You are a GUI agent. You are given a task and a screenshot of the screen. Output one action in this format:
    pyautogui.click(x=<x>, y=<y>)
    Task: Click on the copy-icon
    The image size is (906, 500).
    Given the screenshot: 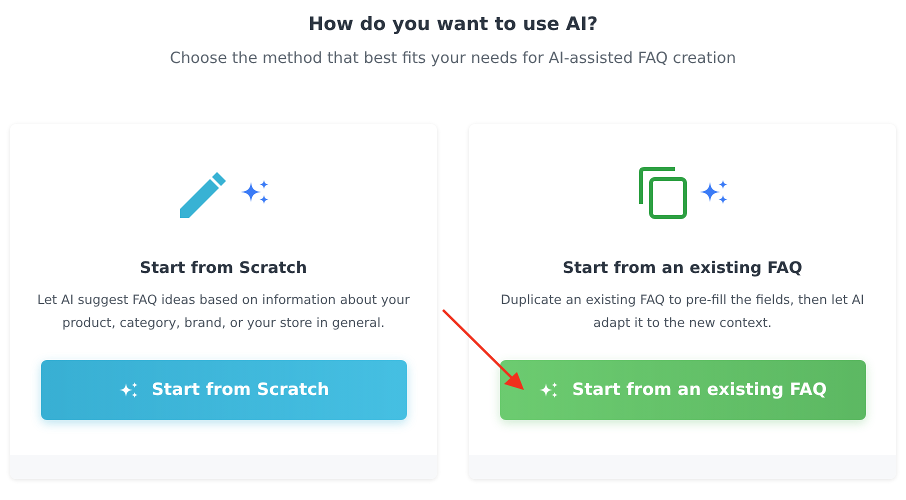 What is the action you would take?
    pyautogui.click(x=663, y=193)
    